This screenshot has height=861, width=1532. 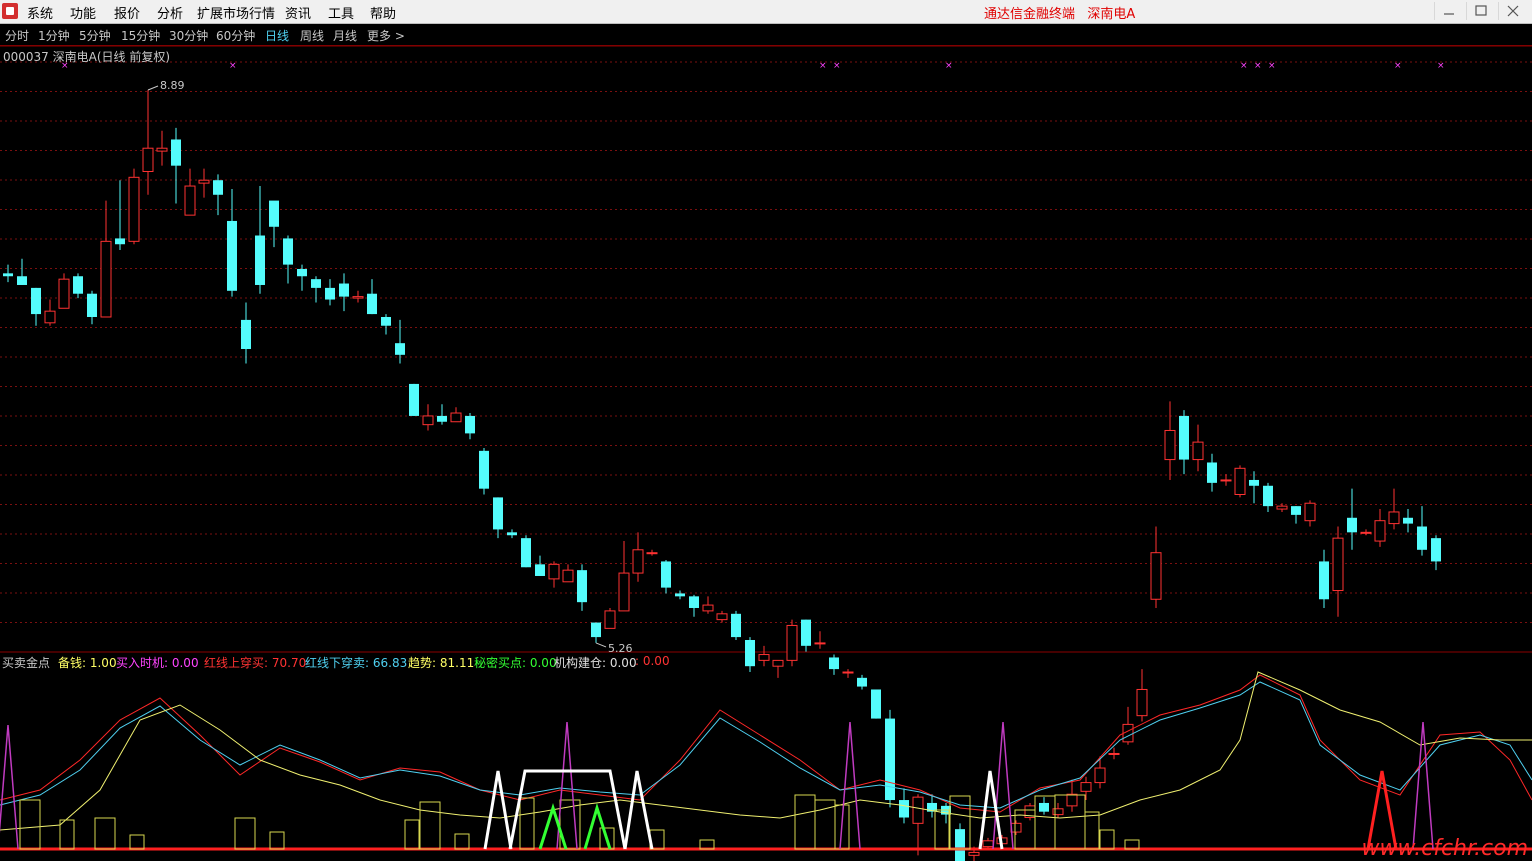 What do you see at coordinates (153, 88) in the screenshot?
I see `high-marker-line` at bounding box center [153, 88].